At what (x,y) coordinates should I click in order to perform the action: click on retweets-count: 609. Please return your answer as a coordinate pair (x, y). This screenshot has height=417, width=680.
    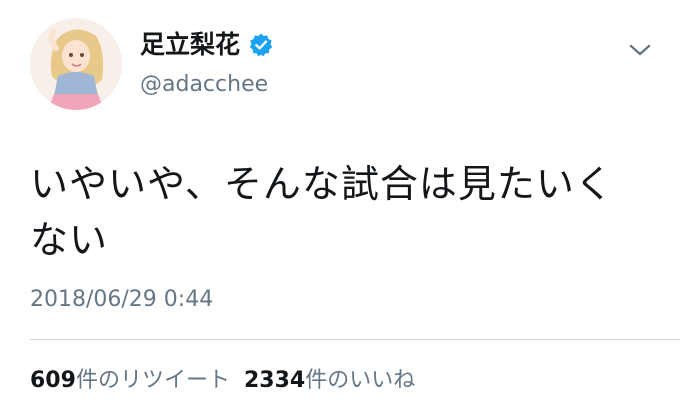
    Looking at the image, I should click on (53, 380).